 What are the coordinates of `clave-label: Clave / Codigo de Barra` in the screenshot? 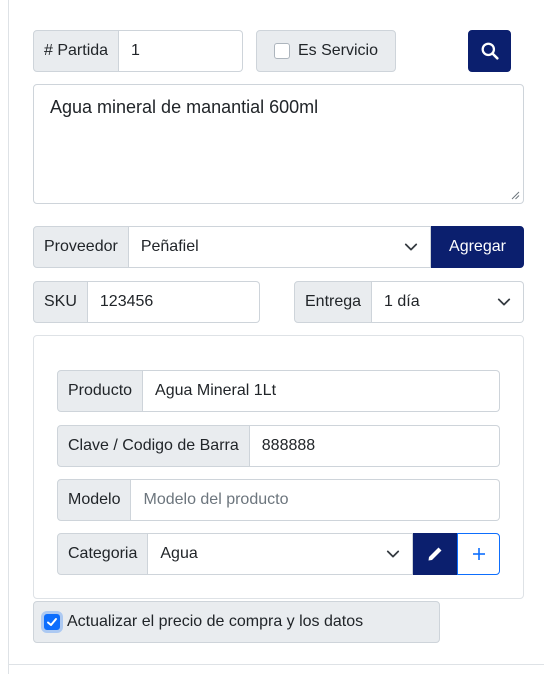 It's located at (153, 446).